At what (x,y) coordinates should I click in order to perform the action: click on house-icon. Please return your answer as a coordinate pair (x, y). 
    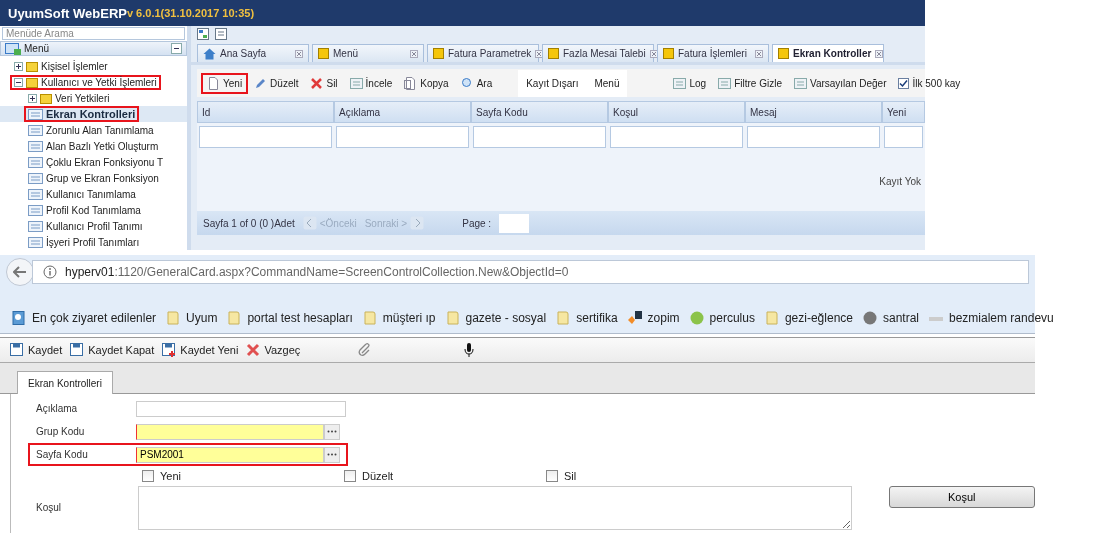
    Looking at the image, I should click on (209, 53).